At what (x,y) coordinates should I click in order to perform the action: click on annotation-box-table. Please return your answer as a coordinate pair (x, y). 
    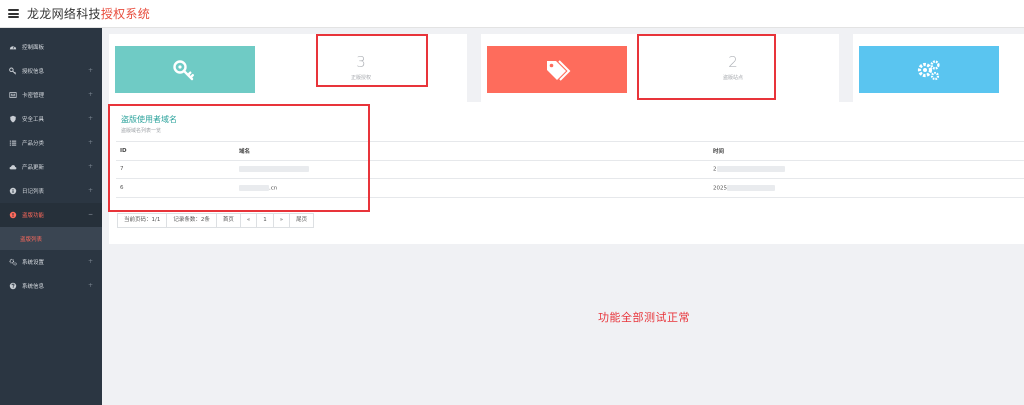
    Looking at the image, I should click on (239, 158).